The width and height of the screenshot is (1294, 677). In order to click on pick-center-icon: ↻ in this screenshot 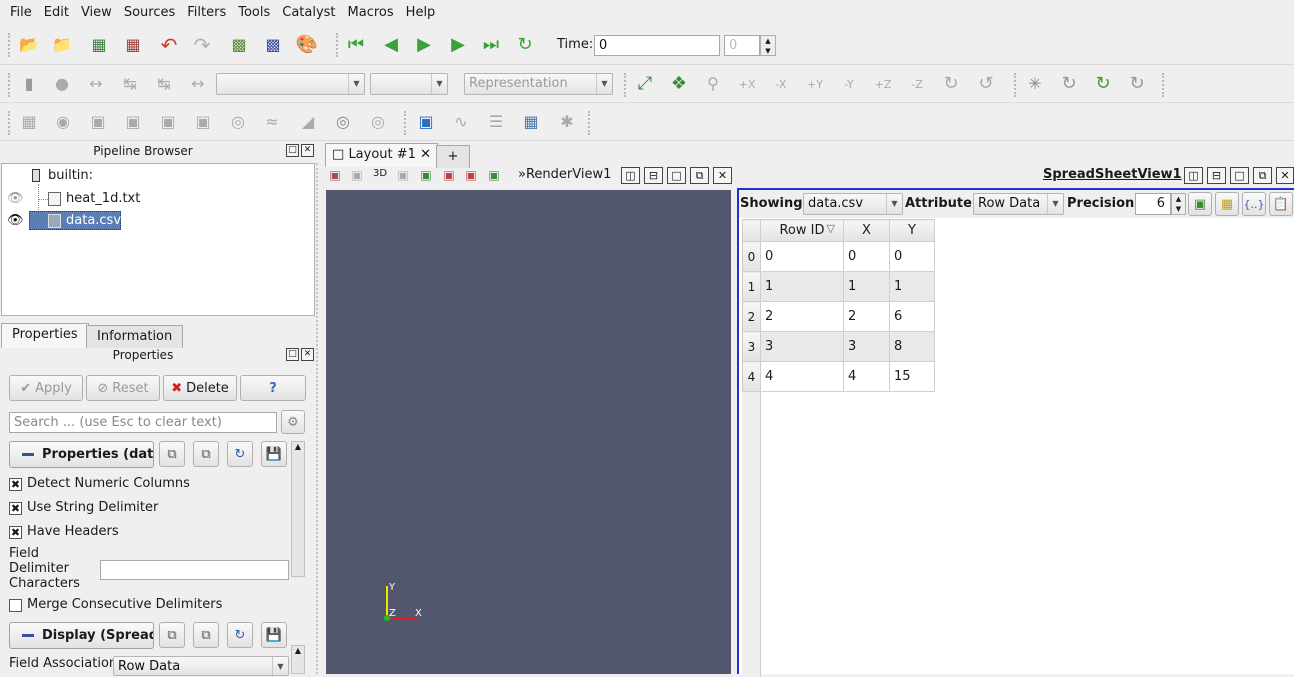, I will do `click(1069, 84)`.